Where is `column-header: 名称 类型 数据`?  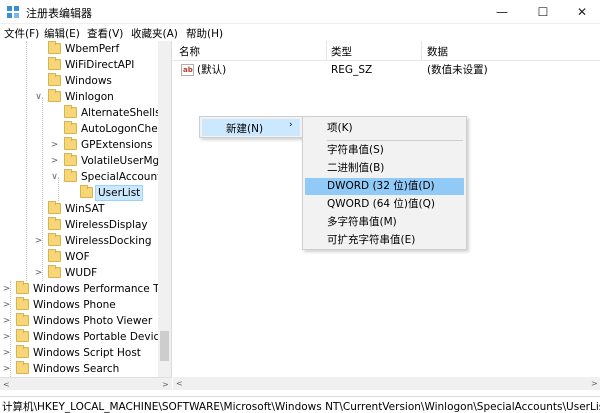
column-header: 名称 类型 数据 is located at coordinates (386, 51).